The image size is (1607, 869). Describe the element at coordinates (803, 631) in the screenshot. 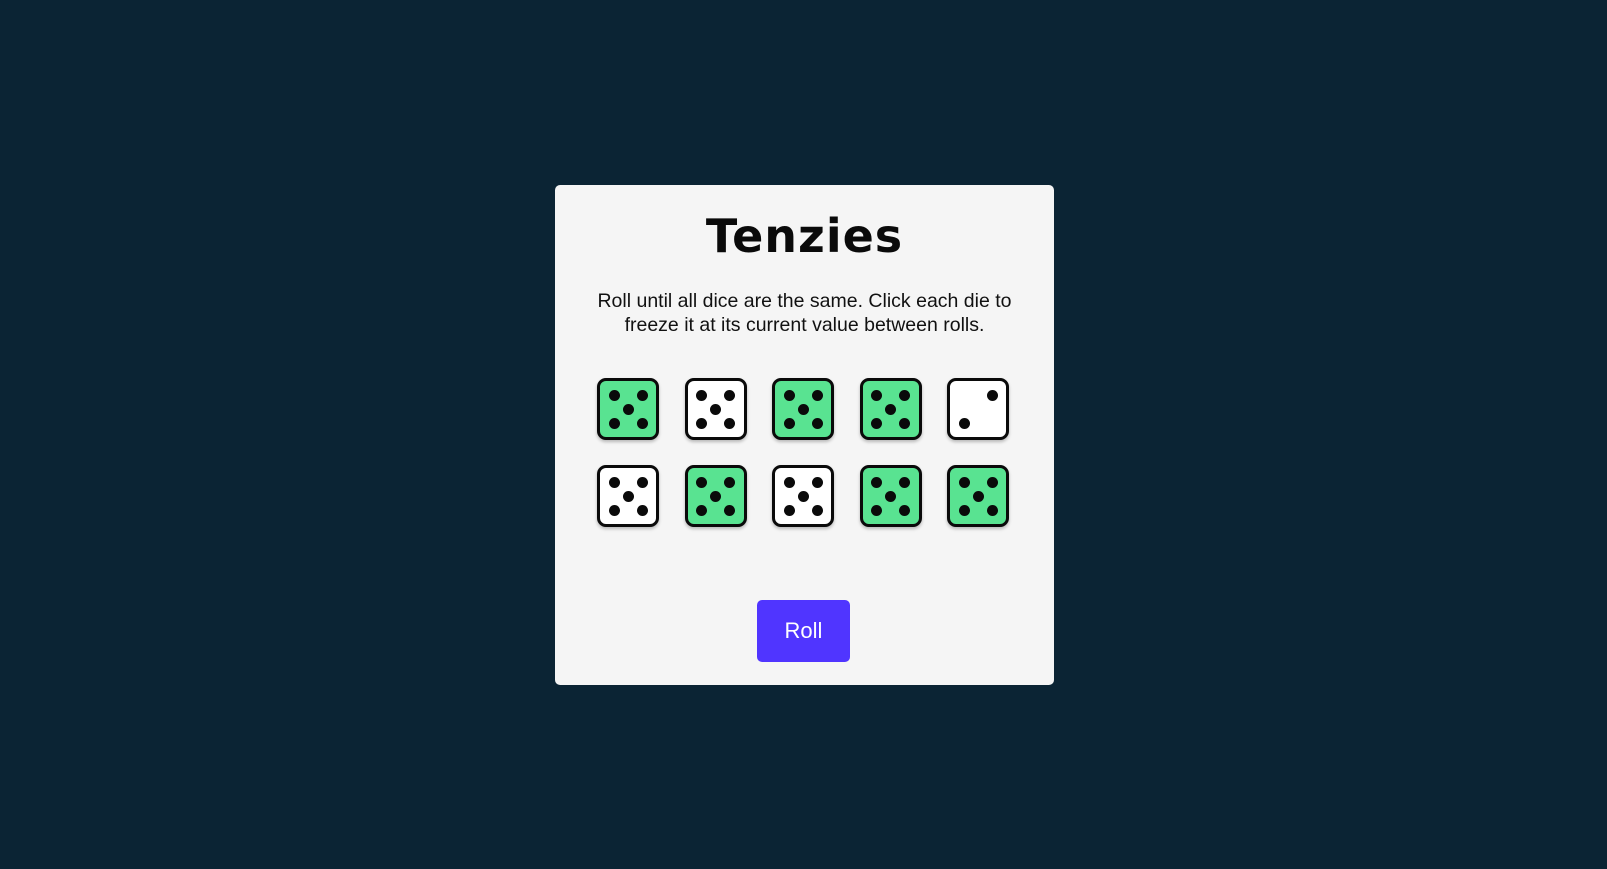

I see `roll-button: Roll` at that location.